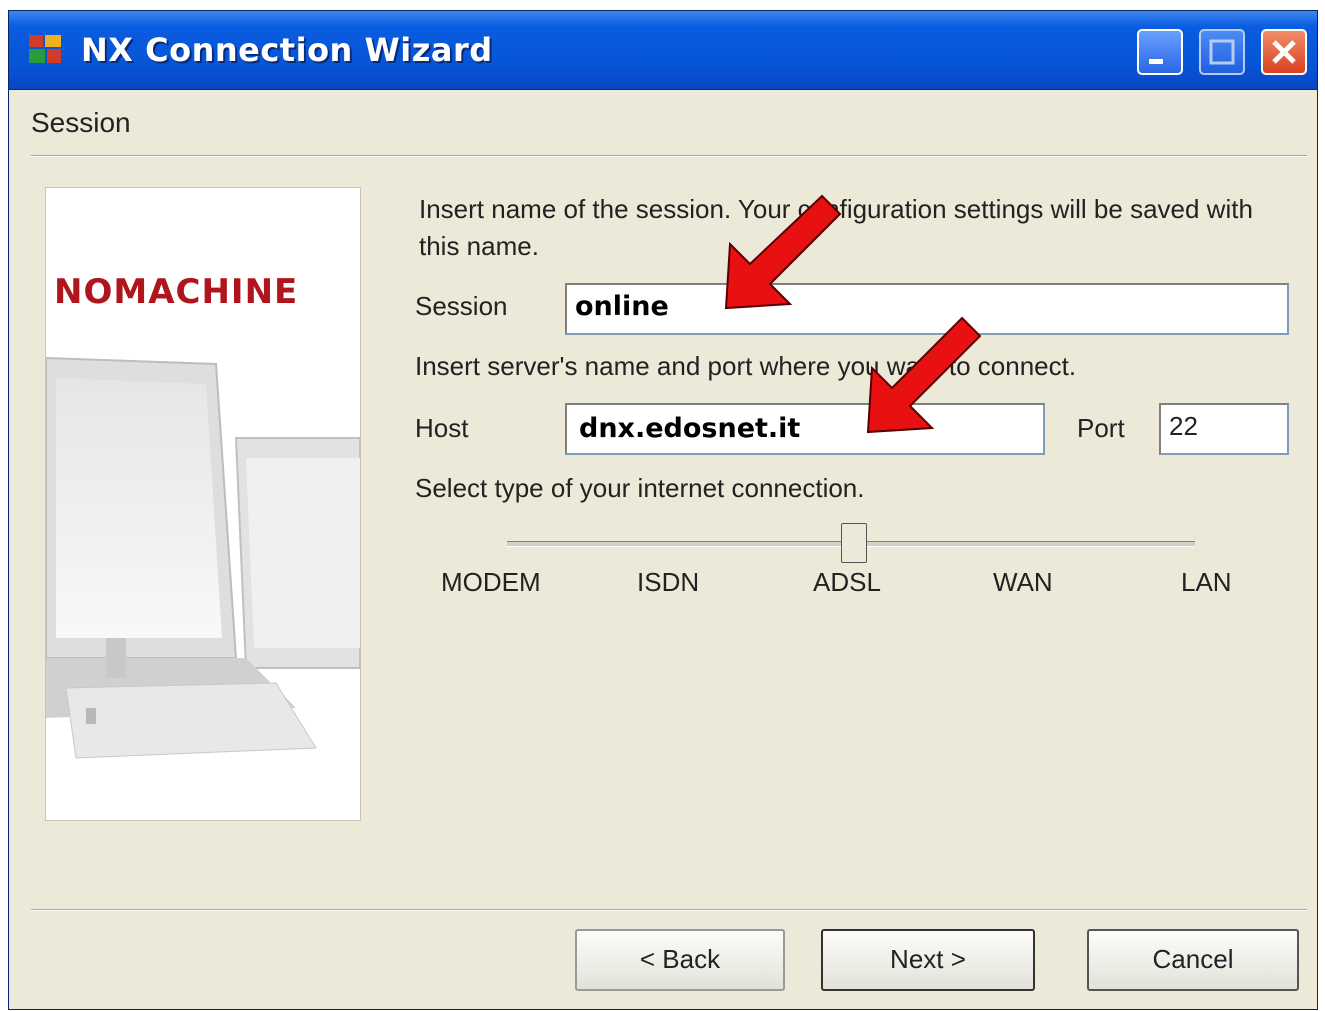 This screenshot has width=1325, height=1011. What do you see at coordinates (1101, 428) in the screenshot?
I see `port-label: Port` at bounding box center [1101, 428].